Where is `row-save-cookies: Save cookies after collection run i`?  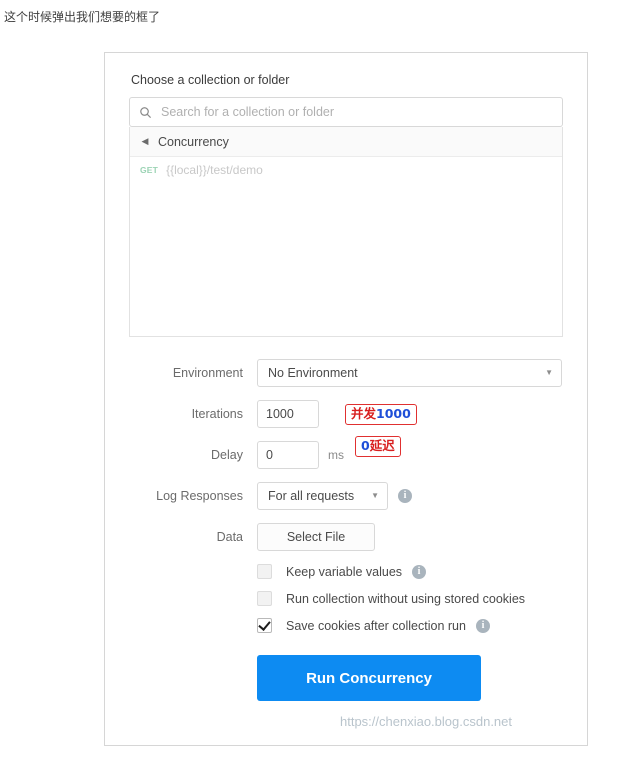 row-save-cookies: Save cookies after collection run i is located at coordinates (346, 625).